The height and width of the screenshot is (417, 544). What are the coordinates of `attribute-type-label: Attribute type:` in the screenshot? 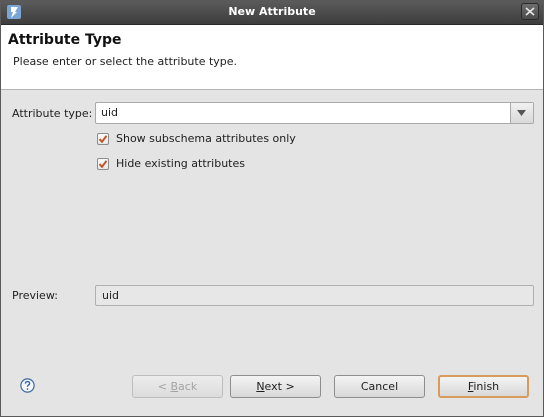 It's located at (52, 113).